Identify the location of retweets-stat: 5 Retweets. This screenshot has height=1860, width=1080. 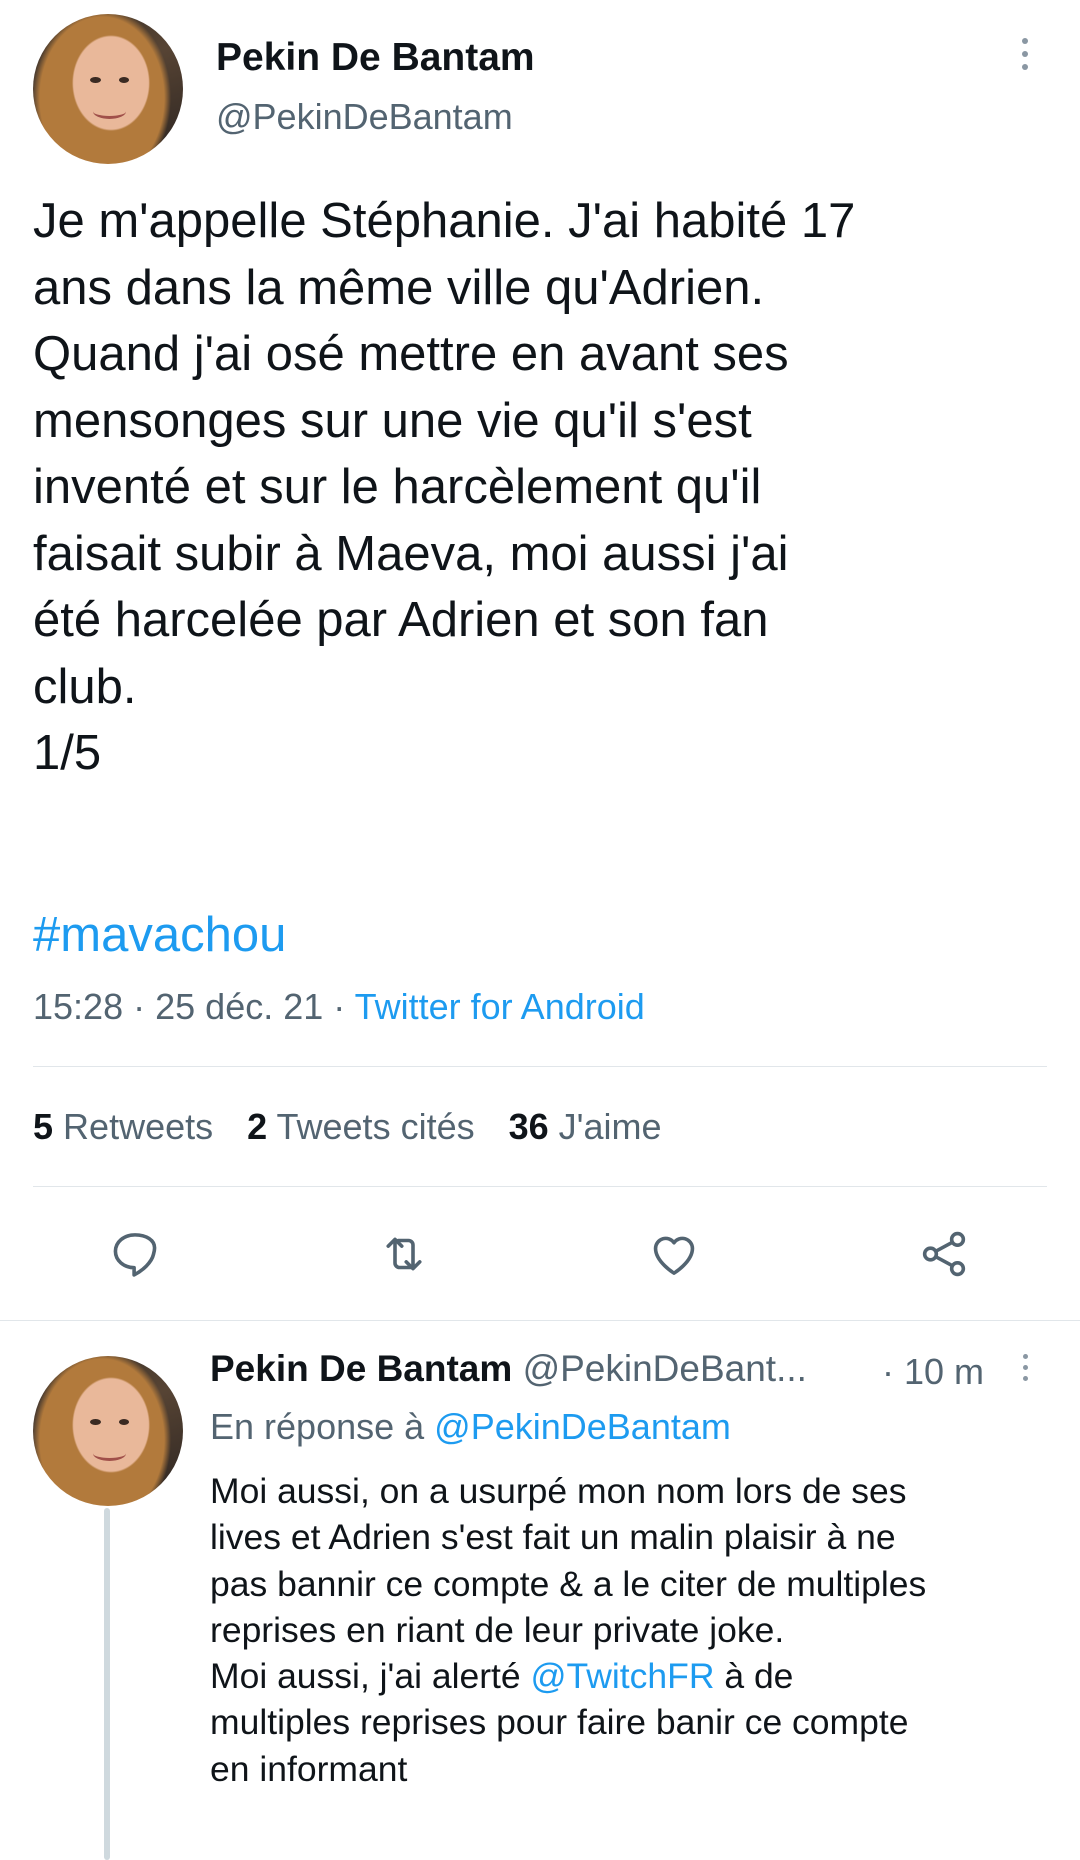
(123, 1127).